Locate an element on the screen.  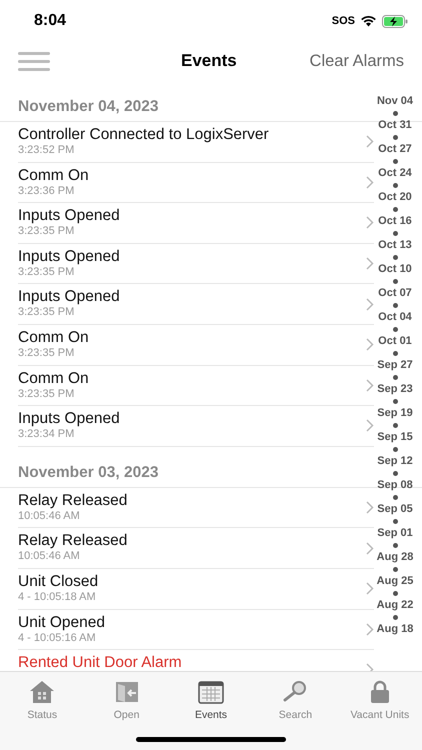
date-index-item: Oct 27 is located at coordinates (395, 149).